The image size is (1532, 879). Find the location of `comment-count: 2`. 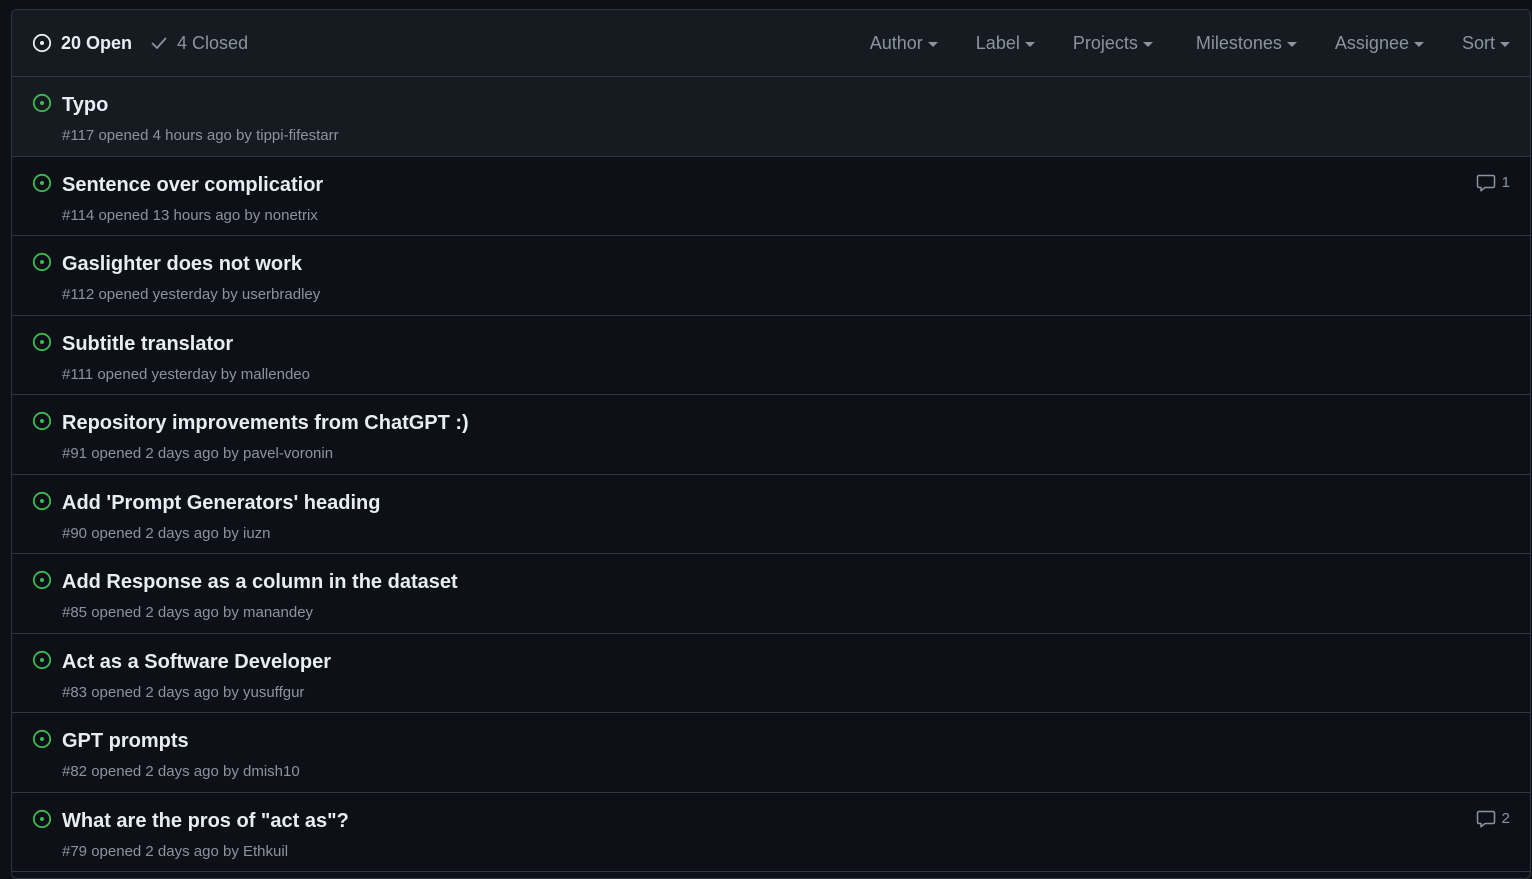

comment-count: 2 is located at coordinates (1505, 818).